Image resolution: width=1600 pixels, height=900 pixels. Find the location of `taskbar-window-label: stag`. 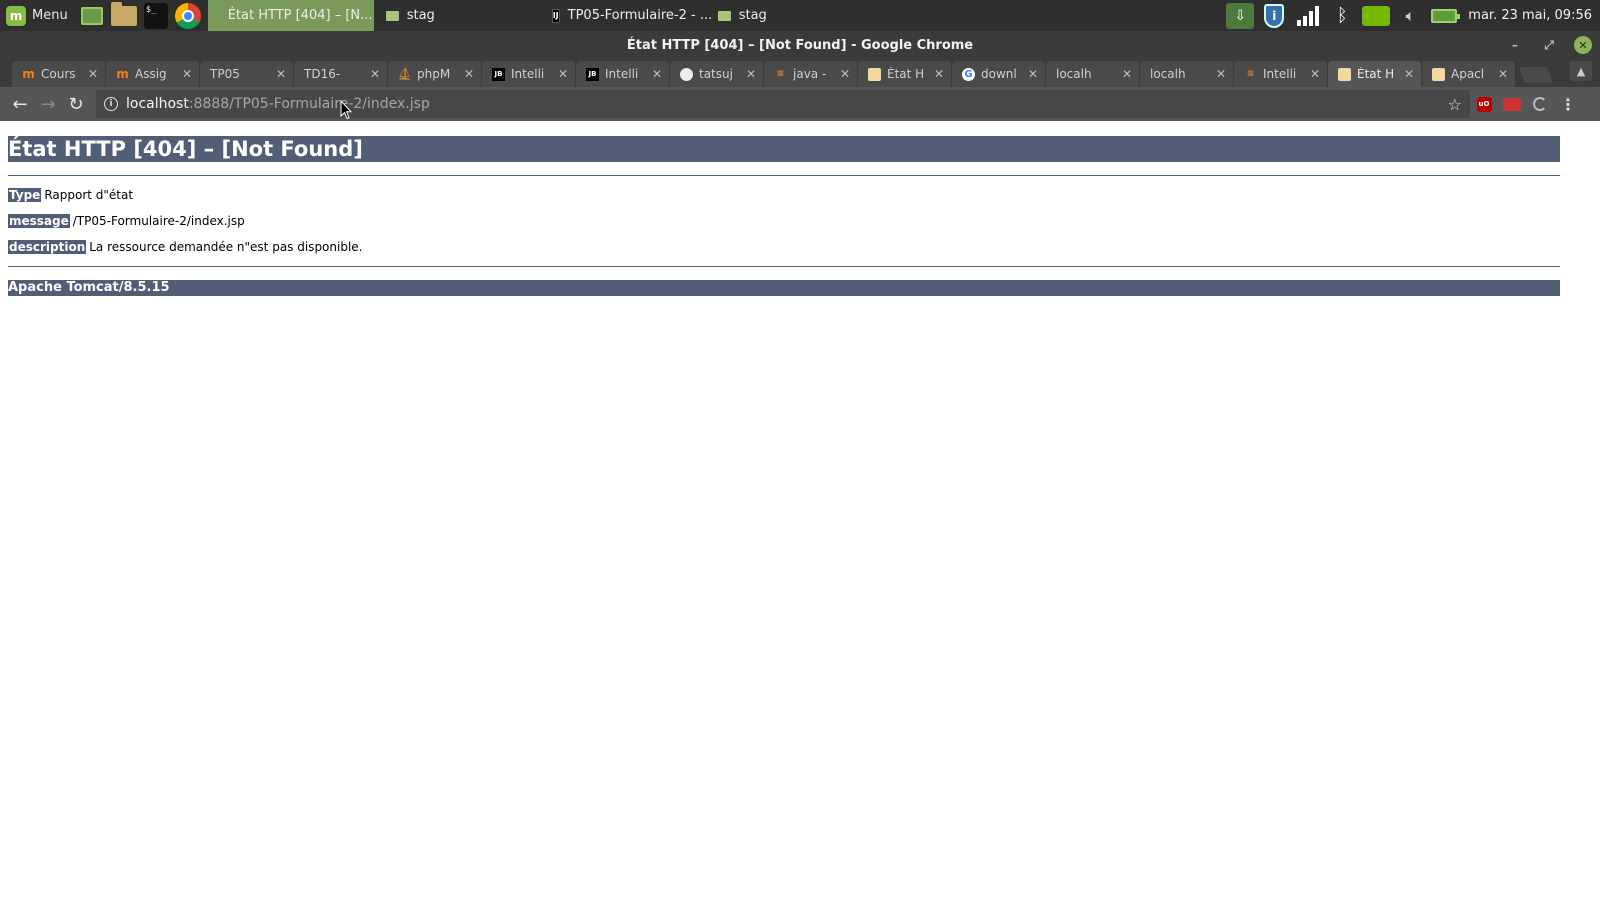

taskbar-window-label: stag is located at coordinates (752, 15).